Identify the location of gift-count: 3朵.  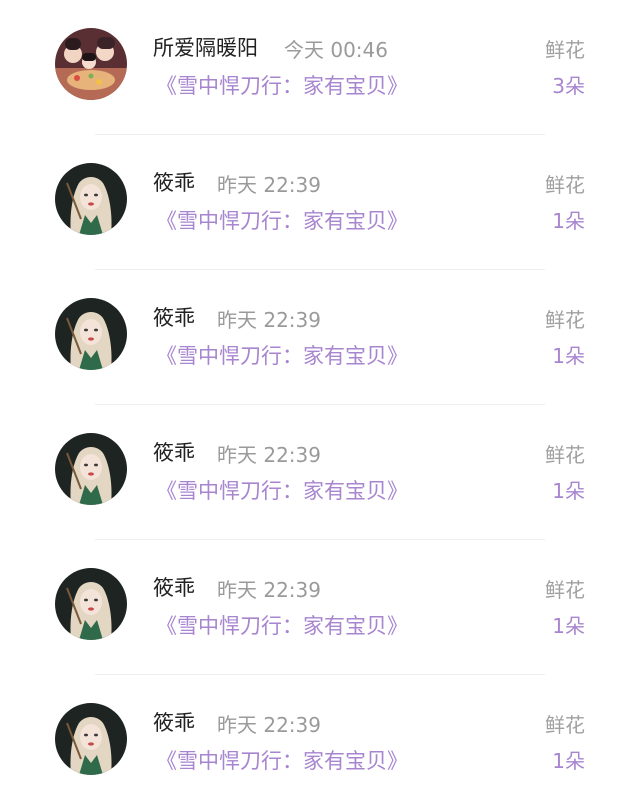
(568, 86).